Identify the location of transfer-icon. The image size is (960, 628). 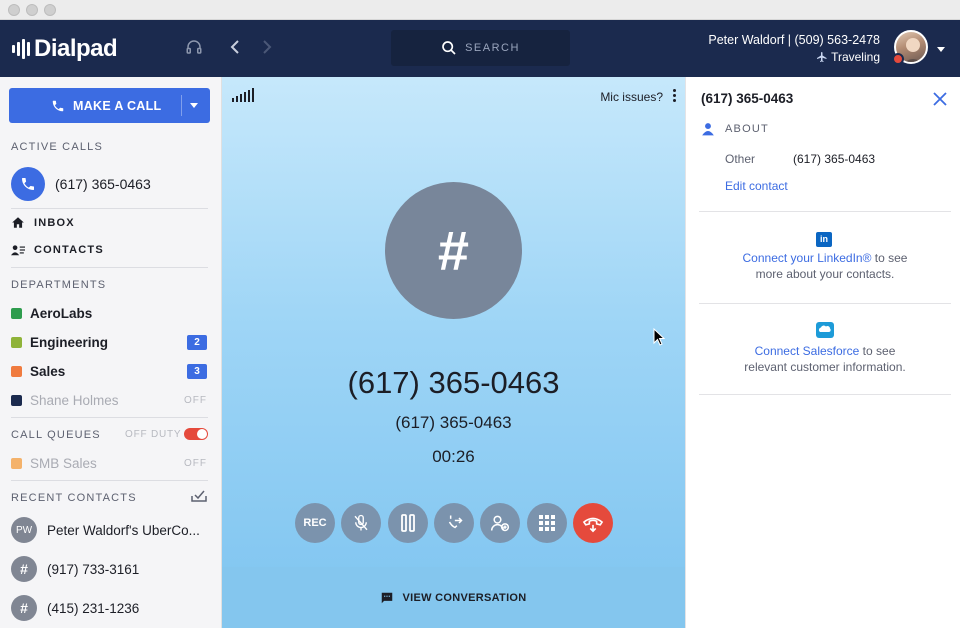
(455, 522).